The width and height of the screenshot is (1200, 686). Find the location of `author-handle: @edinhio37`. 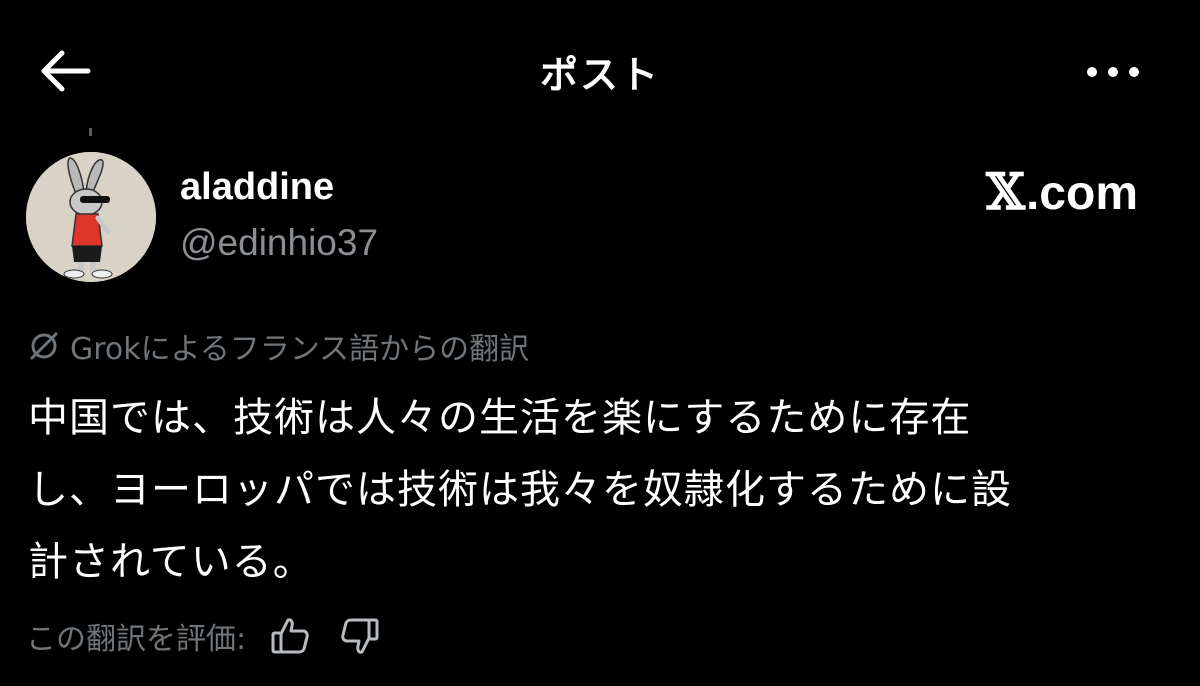

author-handle: @edinhio37 is located at coordinates (279, 243).